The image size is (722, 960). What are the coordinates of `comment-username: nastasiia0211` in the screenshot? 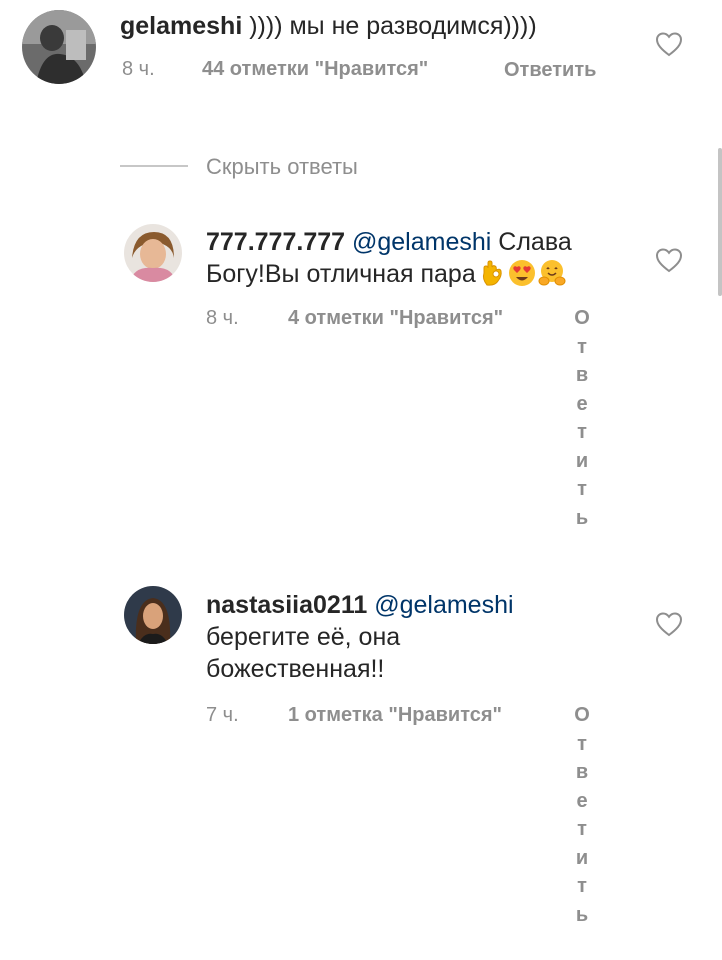 It's located at (286, 605).